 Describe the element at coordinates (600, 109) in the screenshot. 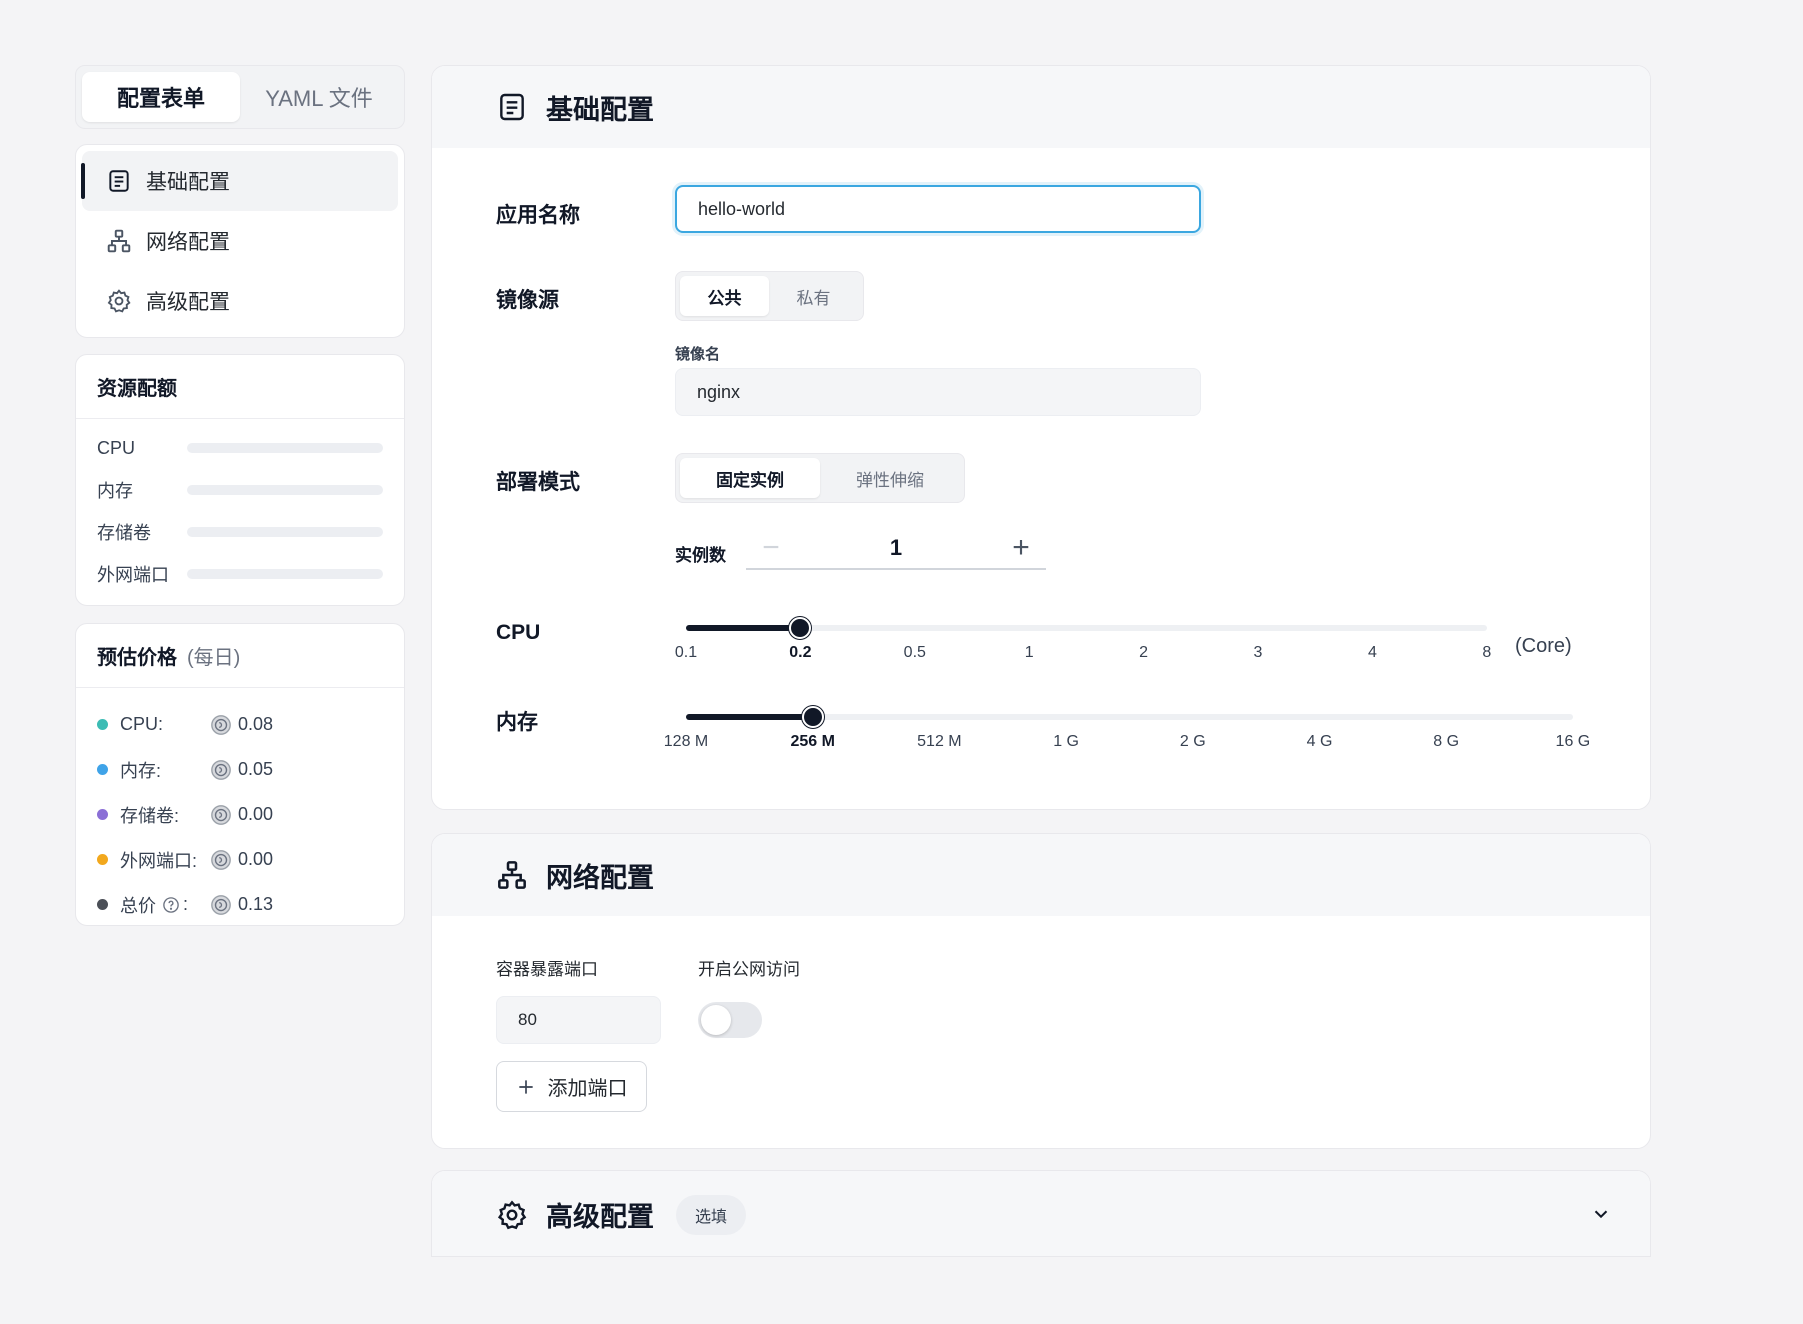

I see `section-title: 基础配置` at that location.